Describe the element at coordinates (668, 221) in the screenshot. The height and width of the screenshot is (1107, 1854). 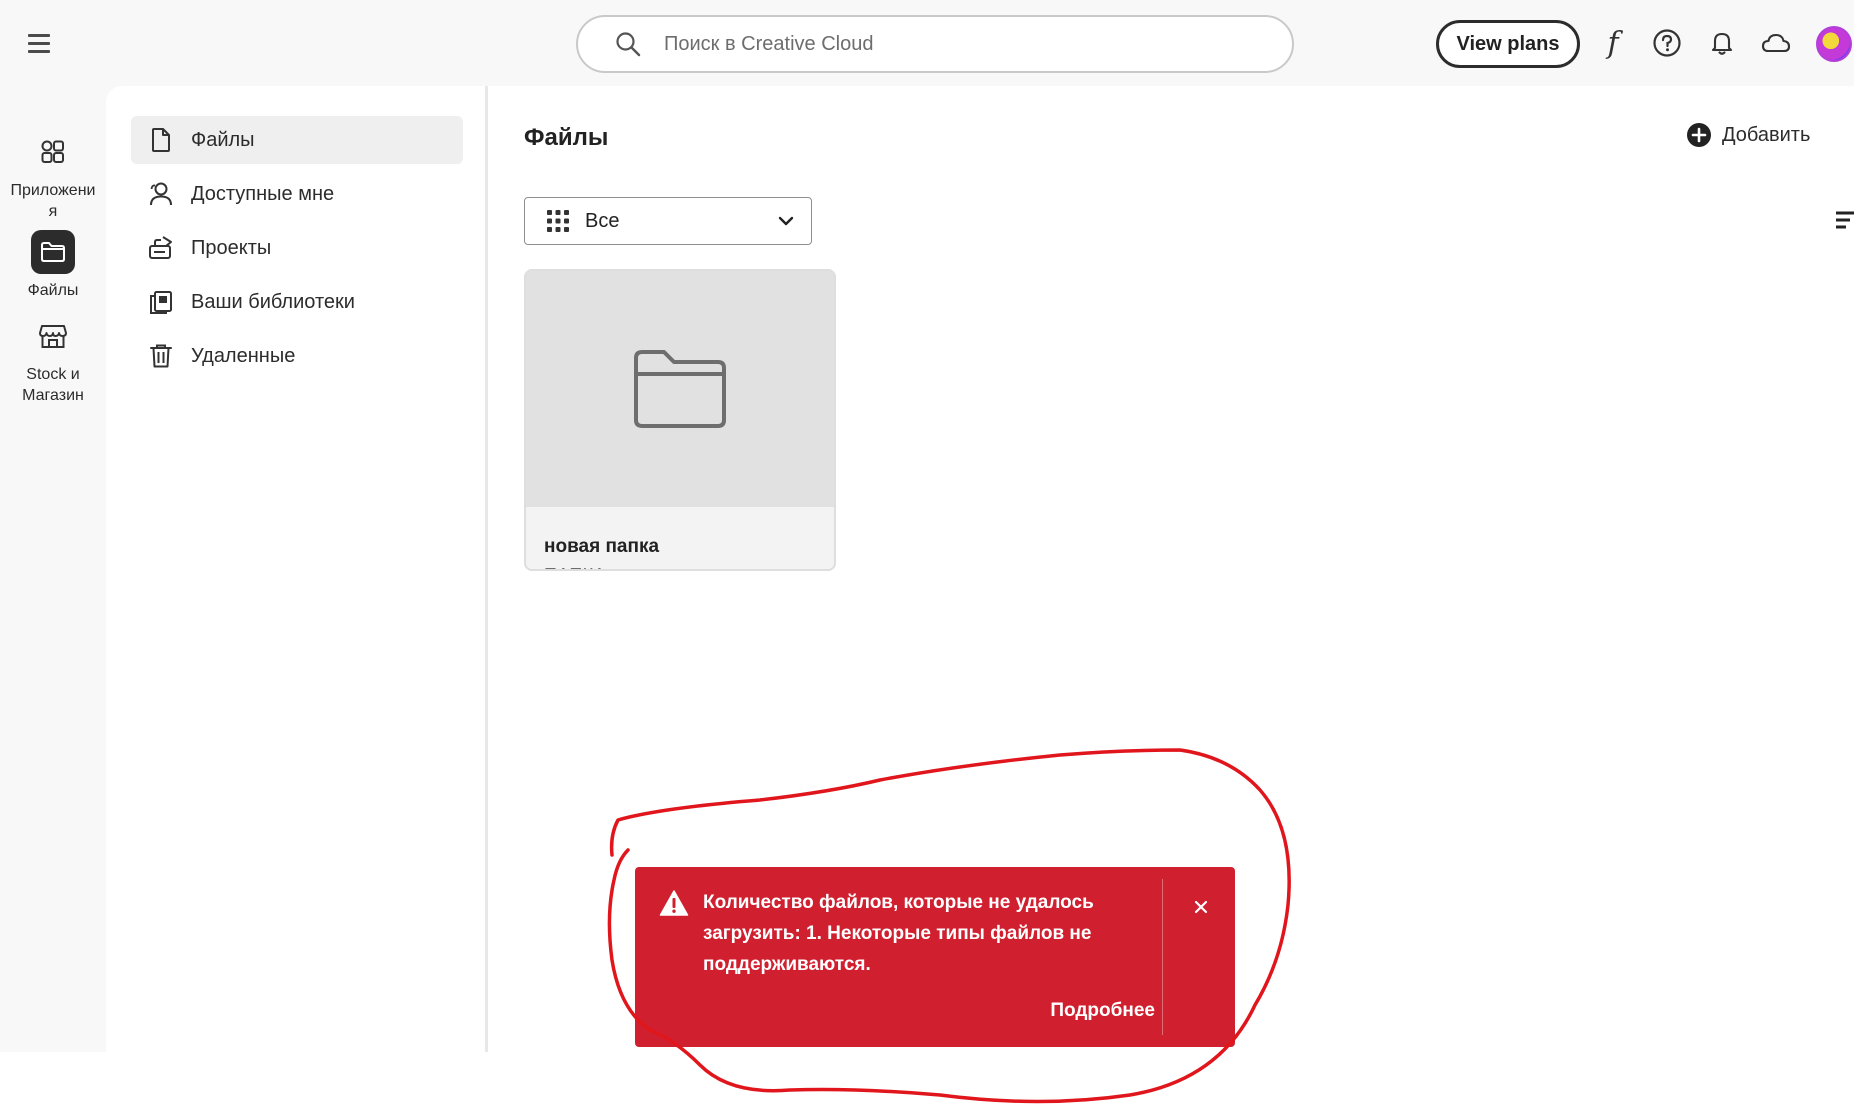
I see `type-filter-dropdown: Все` at that location.